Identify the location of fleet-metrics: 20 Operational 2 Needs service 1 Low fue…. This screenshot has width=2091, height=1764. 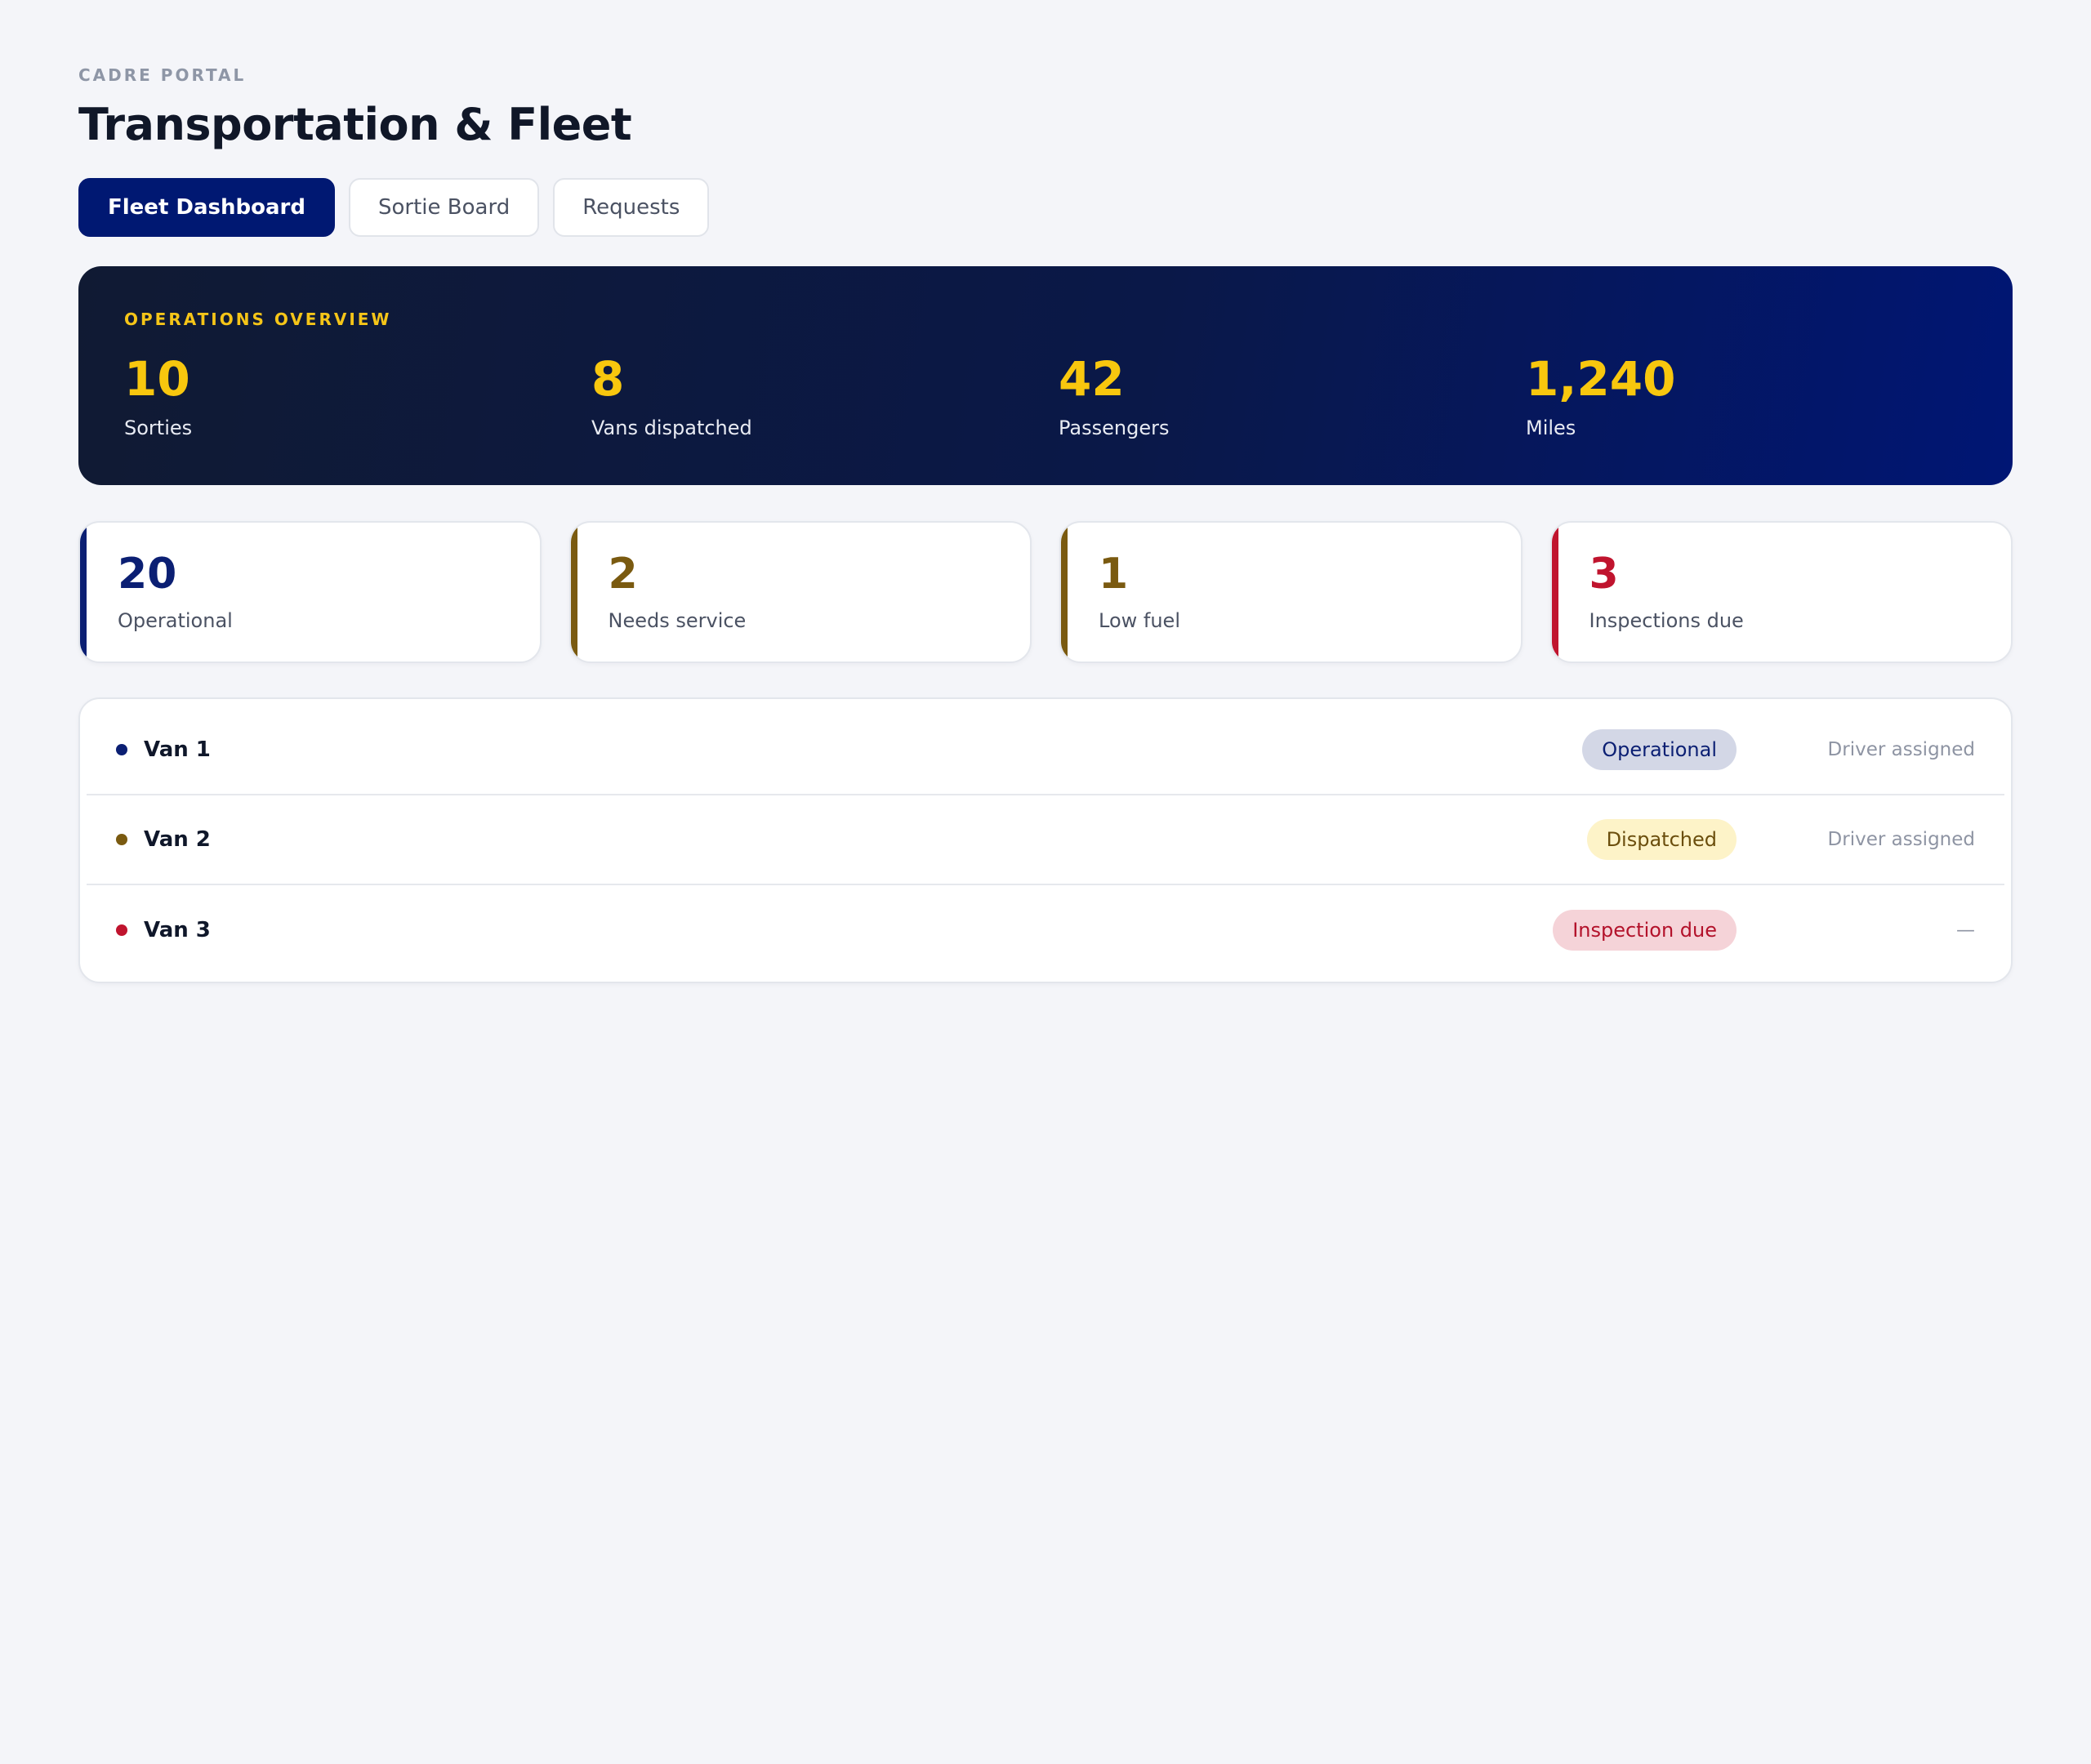
(1045, 592).